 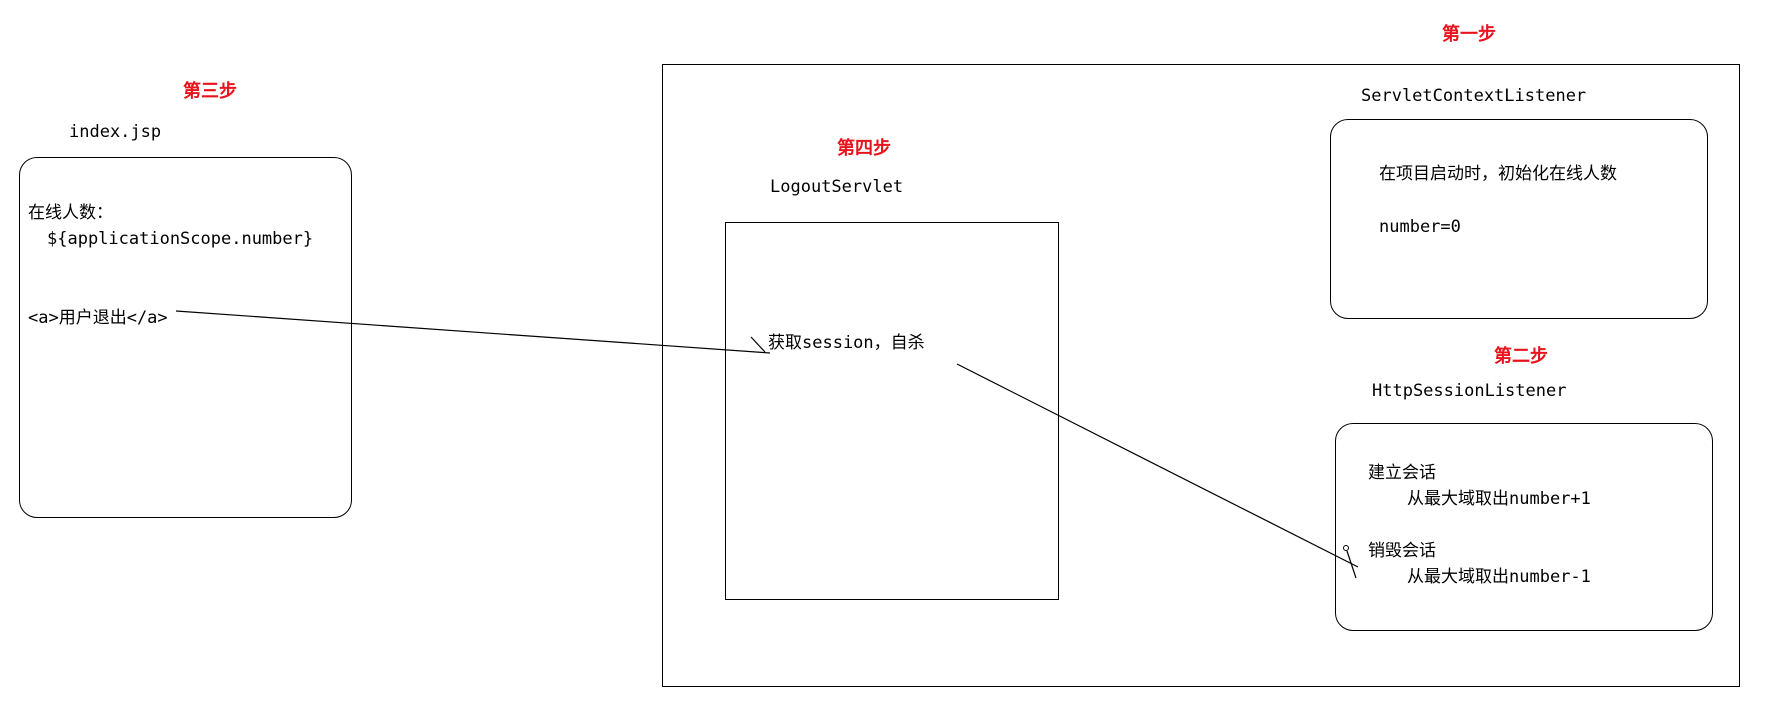 What do you see at coordinates (846, 343) in the screenshot?
I see `invalidate-session-text: 获取session，自杀` at bounding box center [846, 343].